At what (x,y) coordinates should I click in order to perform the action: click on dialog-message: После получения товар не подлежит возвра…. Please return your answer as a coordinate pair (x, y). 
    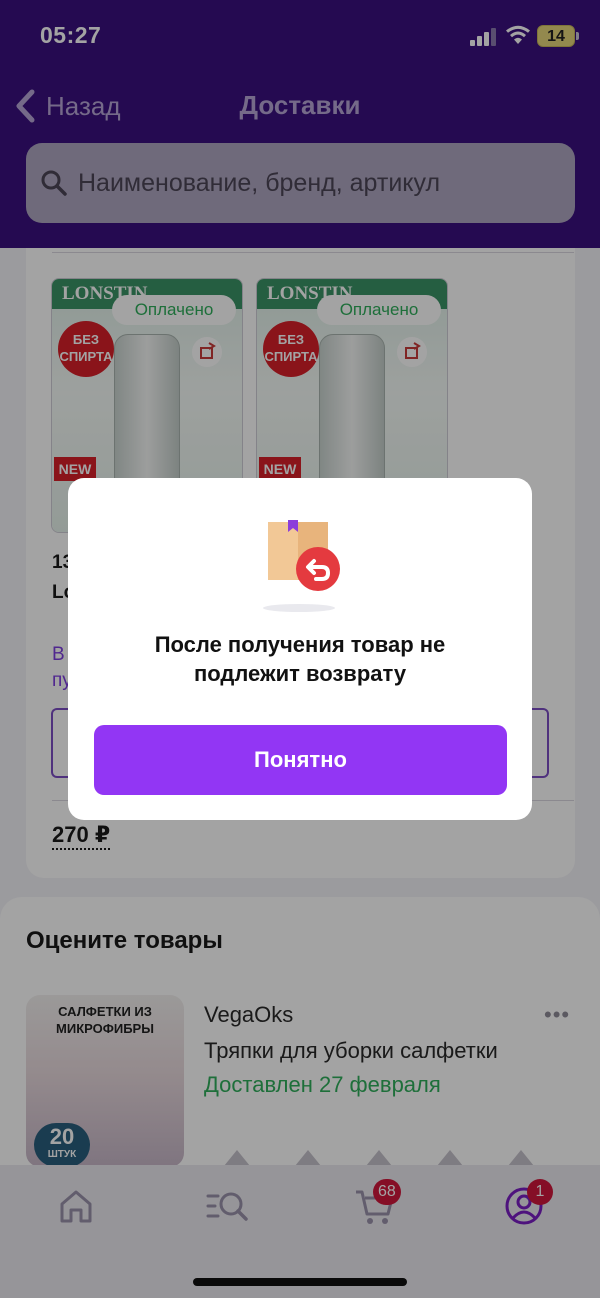
    Looking at the image, I should click on (300, 659).